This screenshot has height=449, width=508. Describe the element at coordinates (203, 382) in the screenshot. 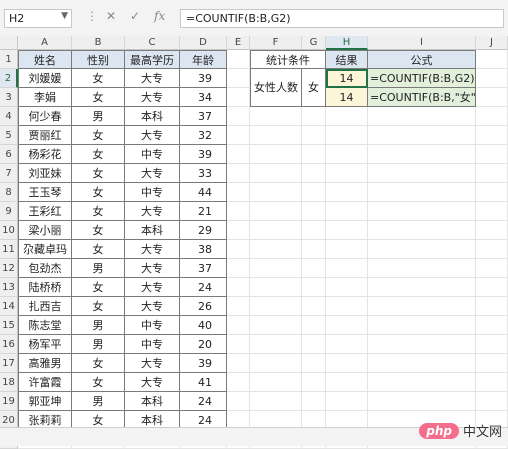

I see `table-cell: 41` at that location.